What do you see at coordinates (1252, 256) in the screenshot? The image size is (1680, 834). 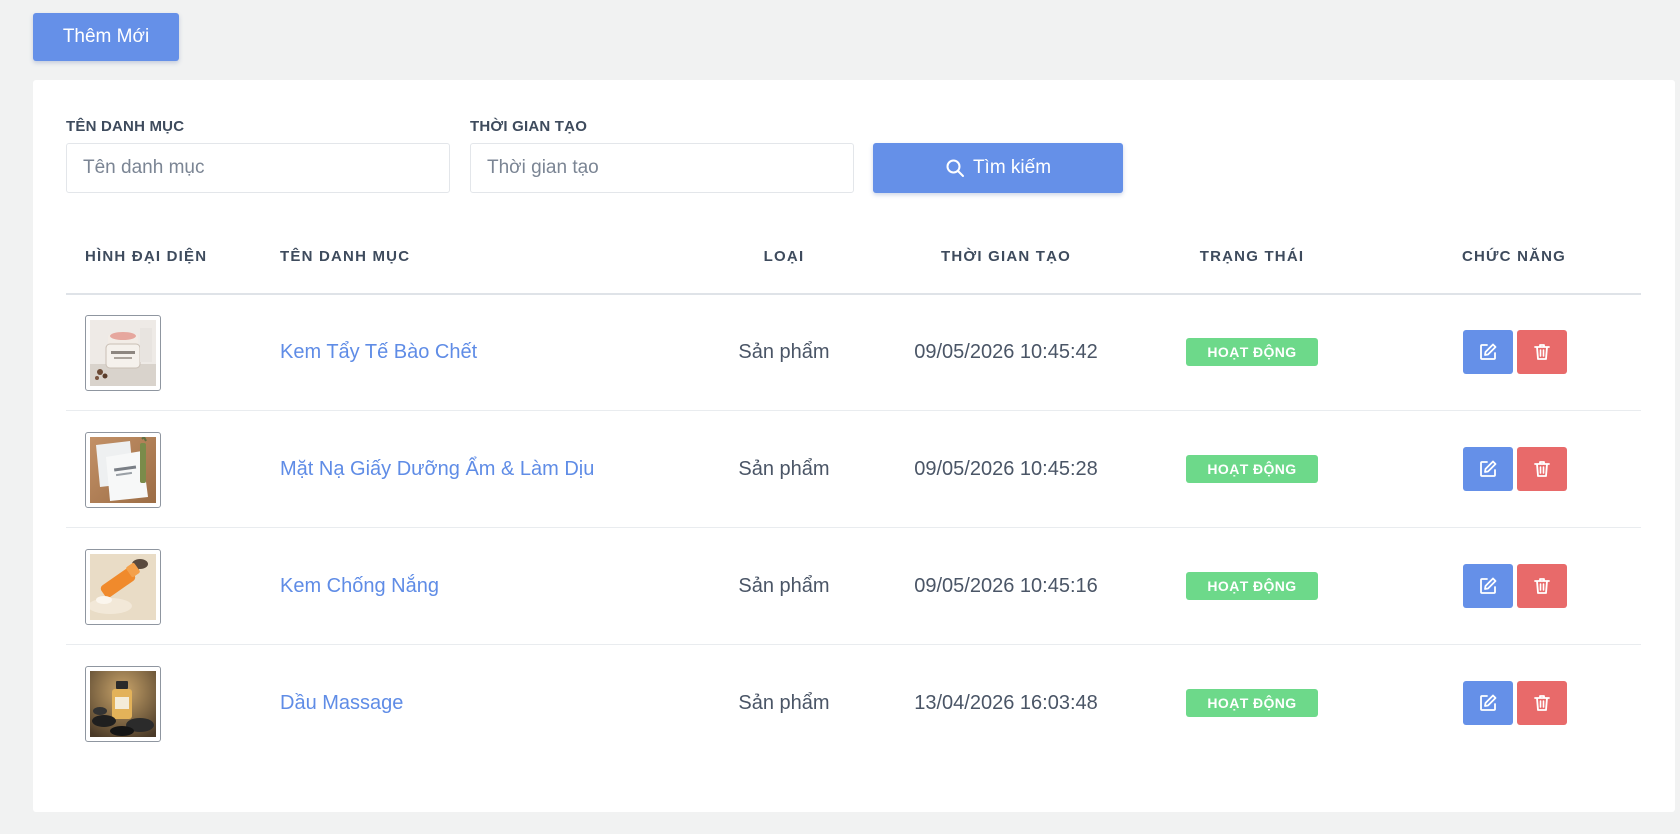 I see `header-status: TRẠNG THÁI` at bounding box center [1252, 256].